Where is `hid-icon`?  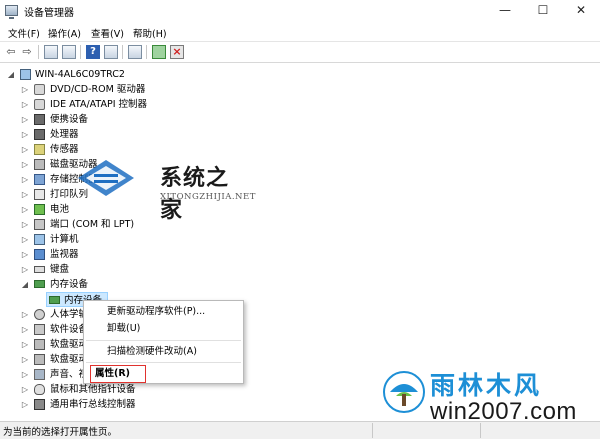 hid-icon is located at coordinates (39, 314).